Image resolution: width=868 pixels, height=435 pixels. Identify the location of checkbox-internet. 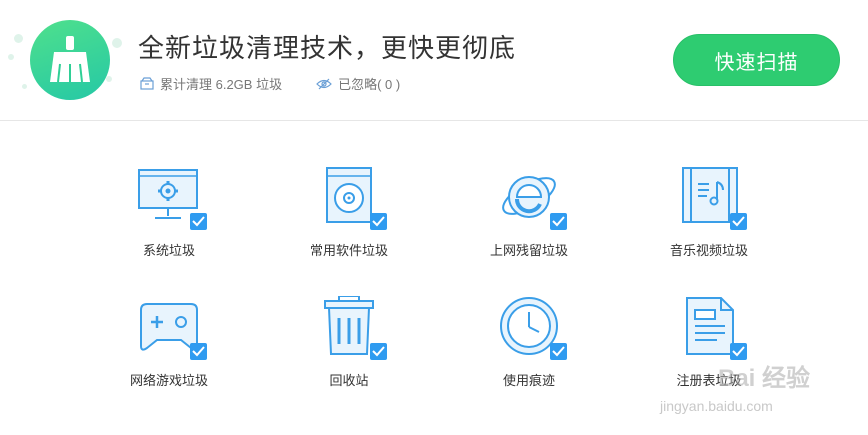
(558, 221).